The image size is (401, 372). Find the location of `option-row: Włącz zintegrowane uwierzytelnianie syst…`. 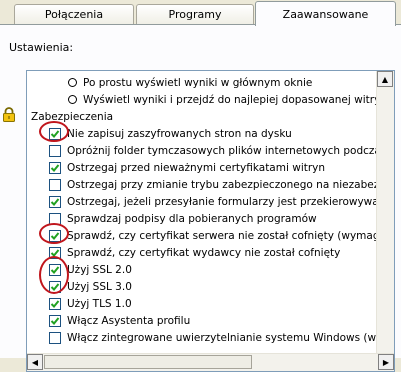

option-row: Włącz zintegrowane uwierzytelnianie syst… is located at coordinates (202, 338).